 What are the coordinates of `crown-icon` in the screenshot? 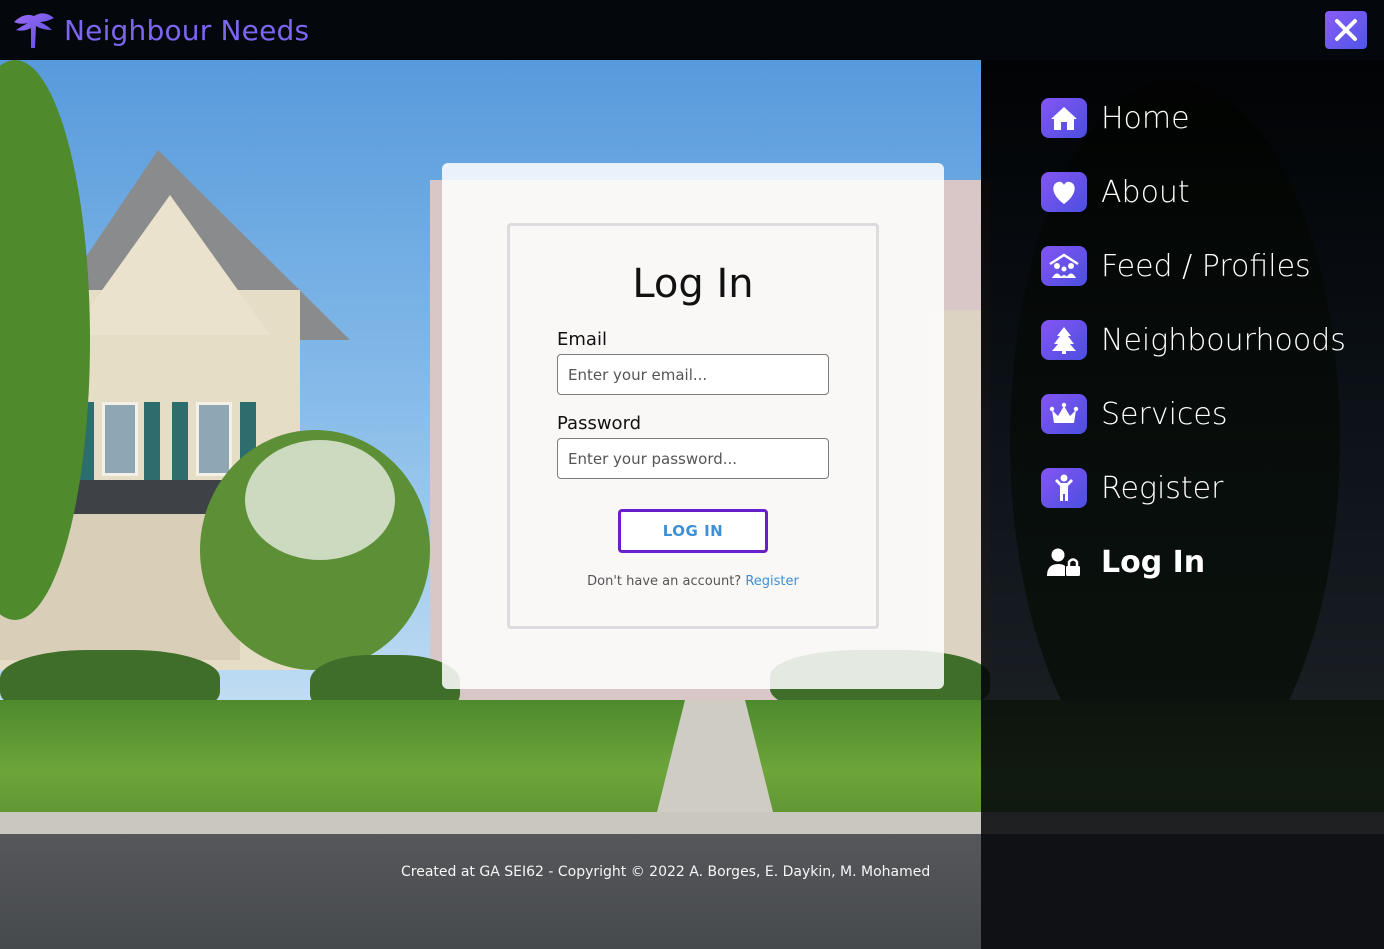 It's located at (1064, 414).